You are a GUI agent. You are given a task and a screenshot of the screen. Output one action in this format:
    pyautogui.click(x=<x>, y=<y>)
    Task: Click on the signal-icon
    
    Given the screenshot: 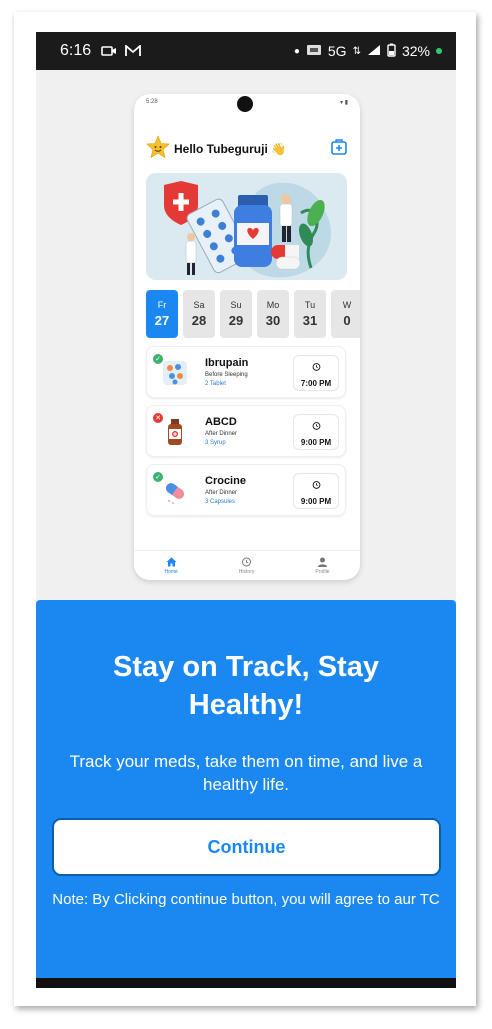 What is the action you would take?
    pyautogui.click(x=374, y=51)
    